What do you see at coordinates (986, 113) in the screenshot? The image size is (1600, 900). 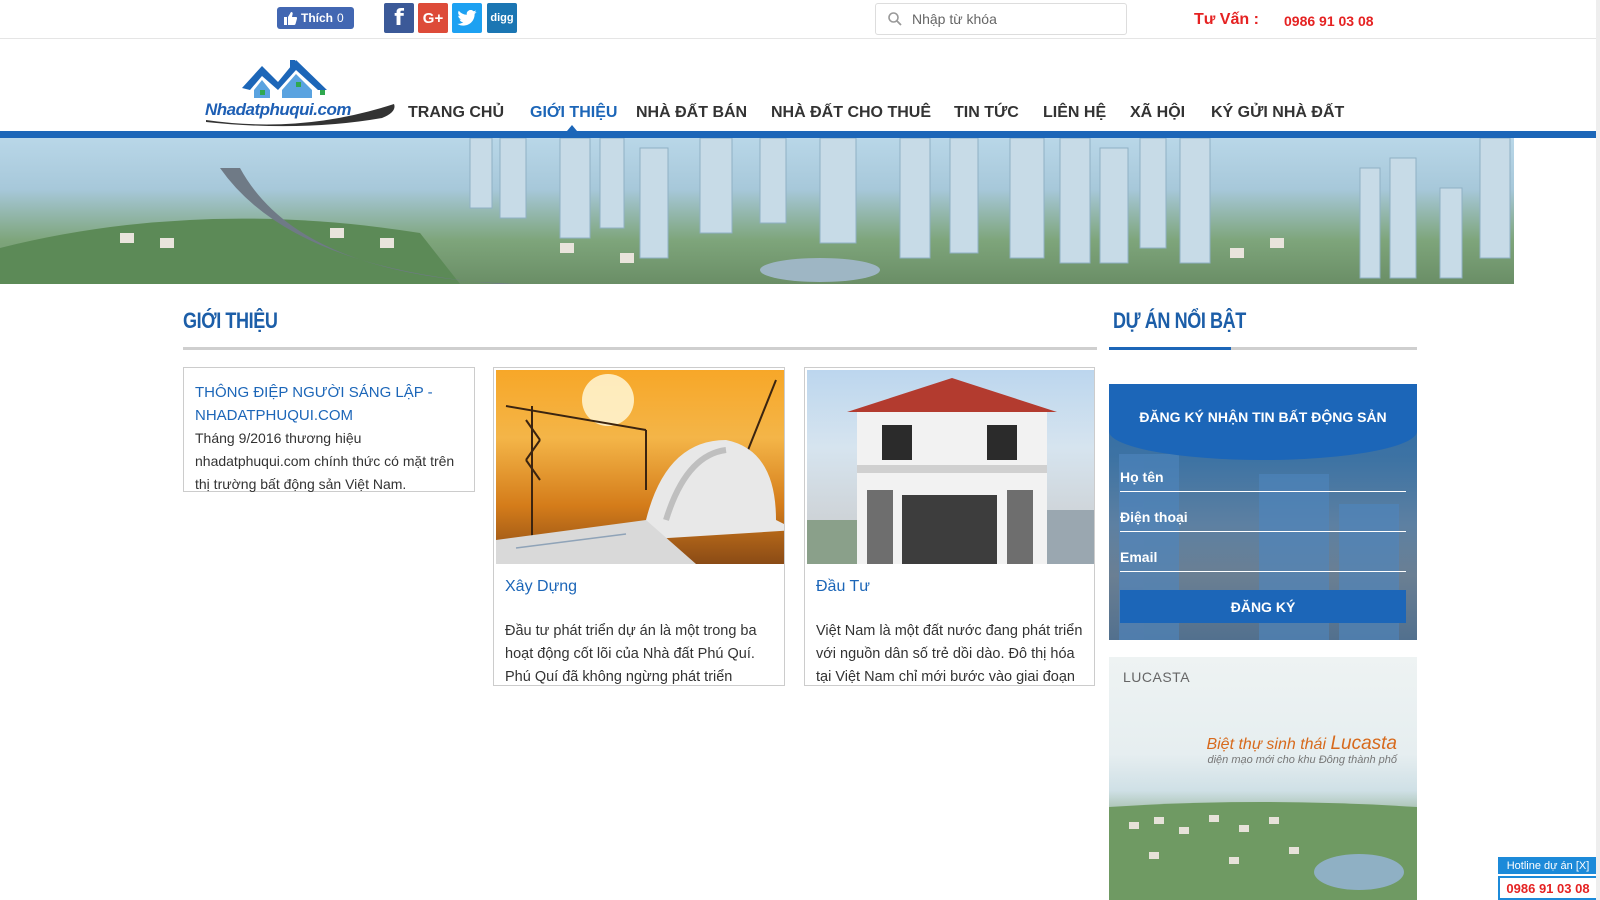 I see `nav-tin-tuc: TIN TỨC` at bounding box center [986, 113].